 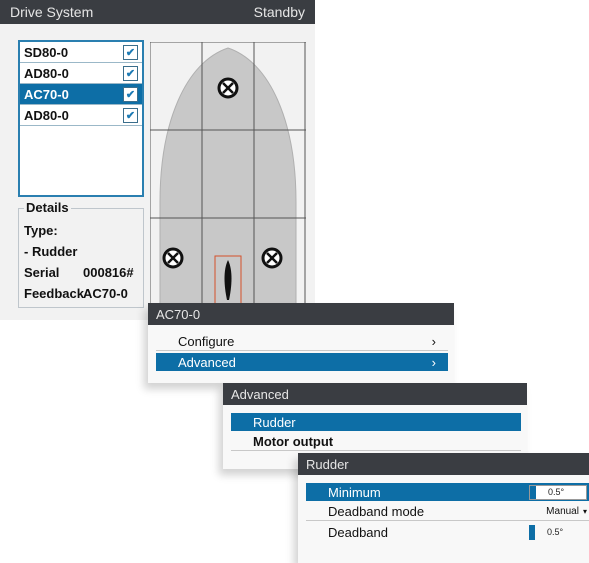 What do you see at coordinates (81, 94) in the screenshot?
I see `drive-list-item-selected: AC70-0 ✔` at bounding box center [81, 94].